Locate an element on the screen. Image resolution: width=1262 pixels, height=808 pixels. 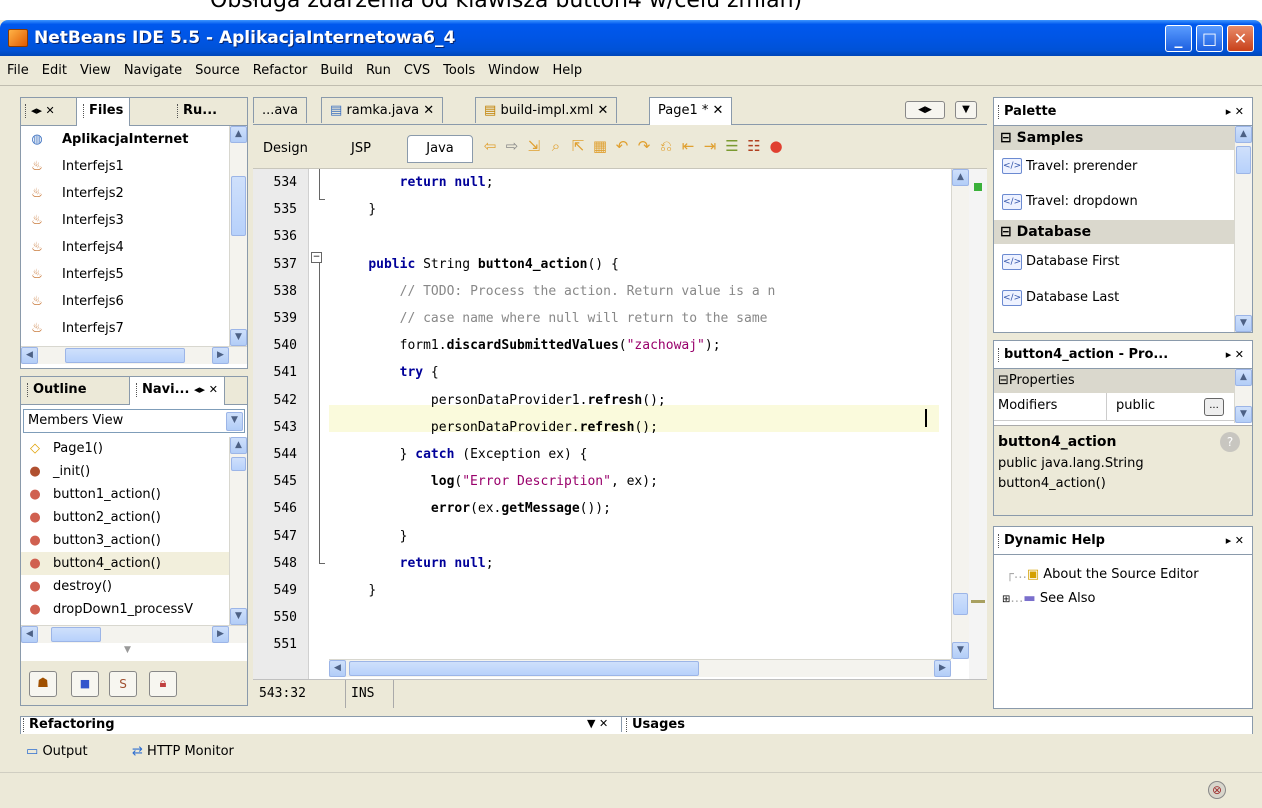
tab-java: Java is located at coordinates (440, 149).